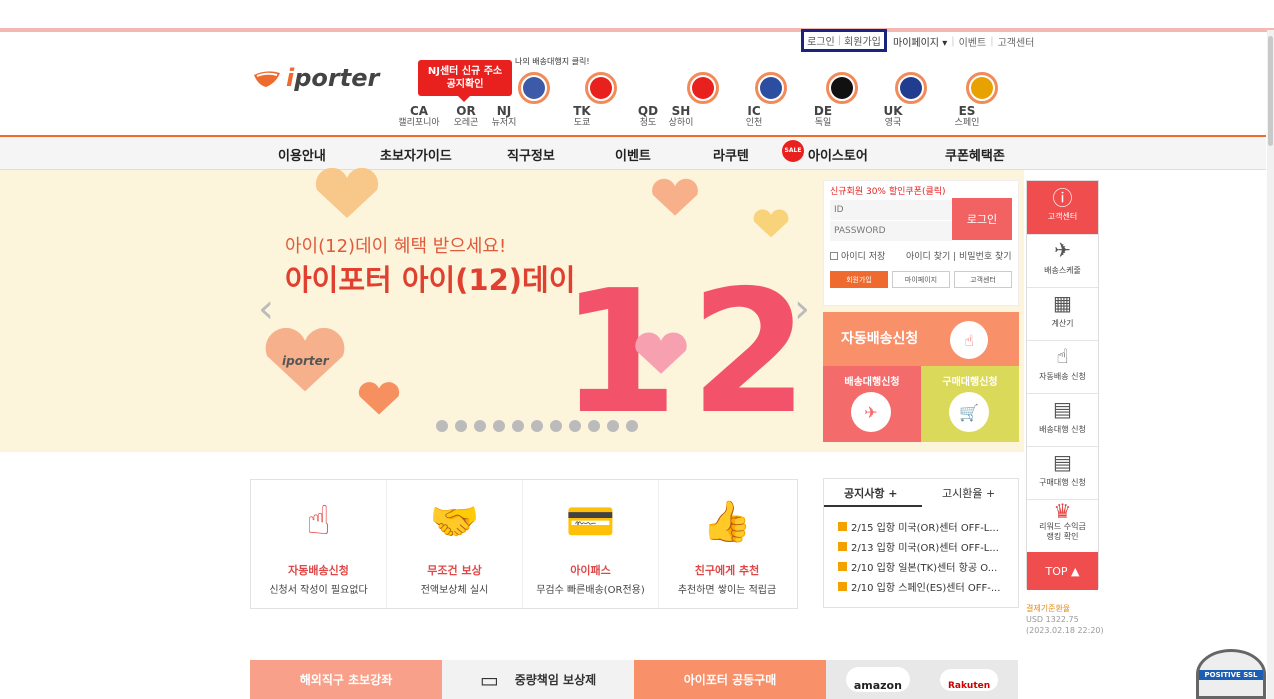 The image size is (1274, 699). I want to click on join-button: 회원가입, so click(859, 279).